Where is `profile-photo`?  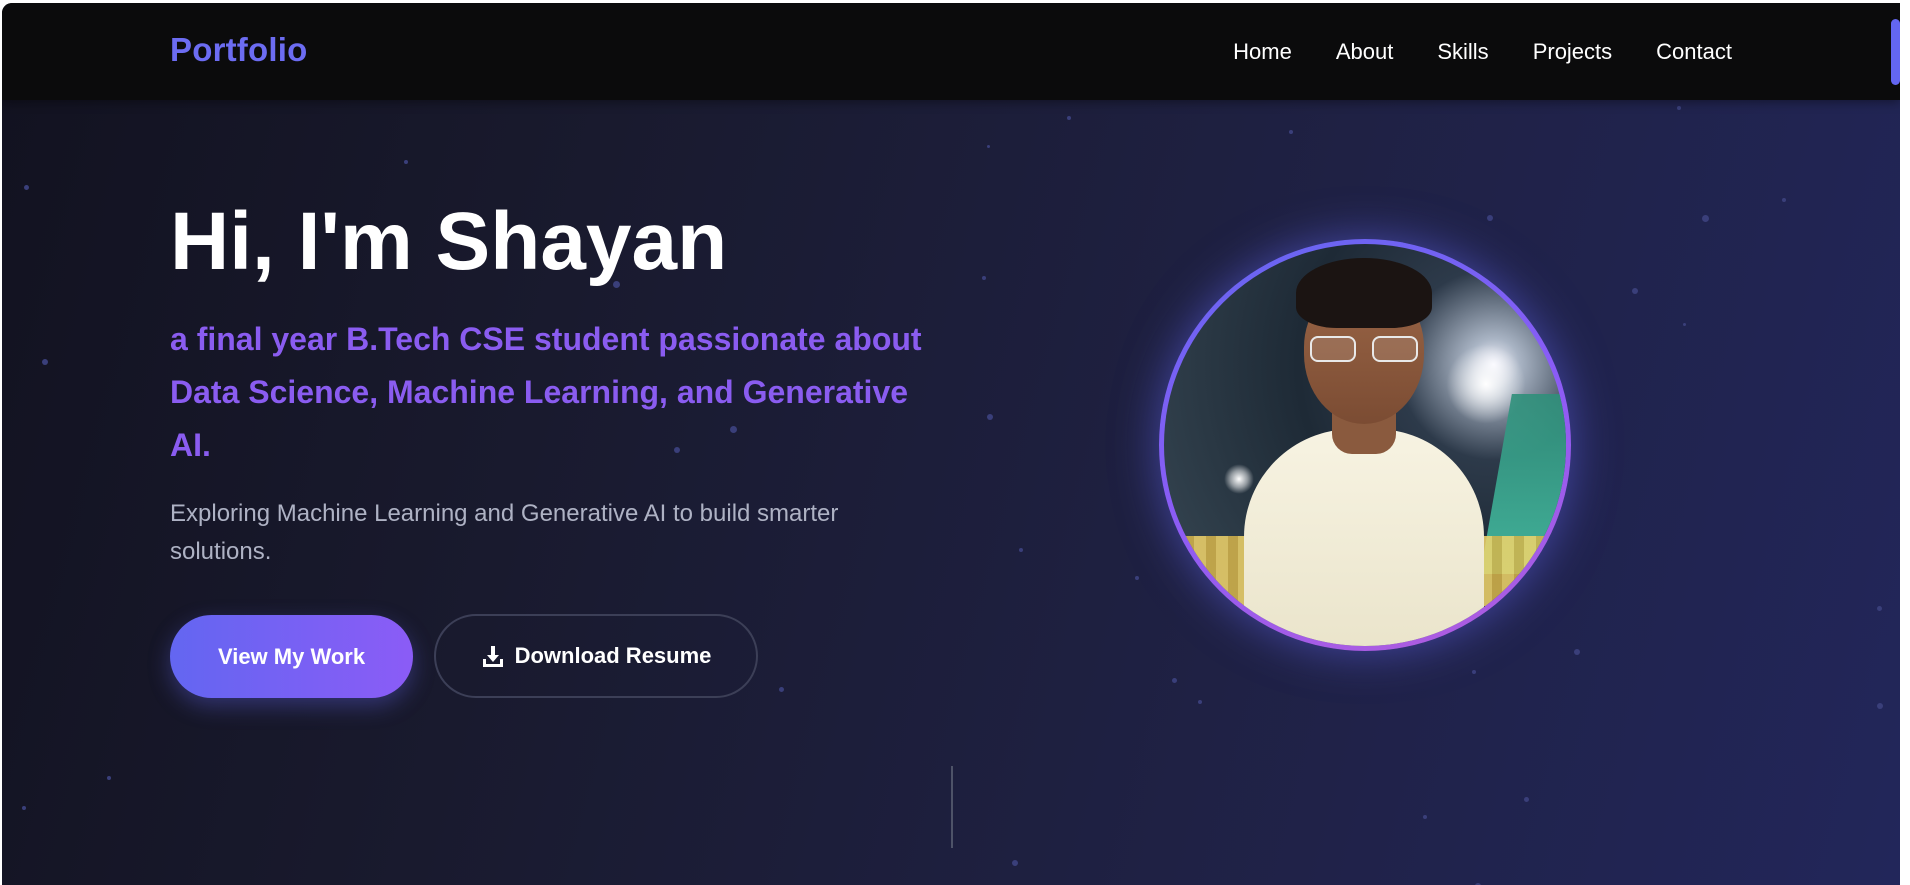 profile-photo is located at coordinates (1365, 445).